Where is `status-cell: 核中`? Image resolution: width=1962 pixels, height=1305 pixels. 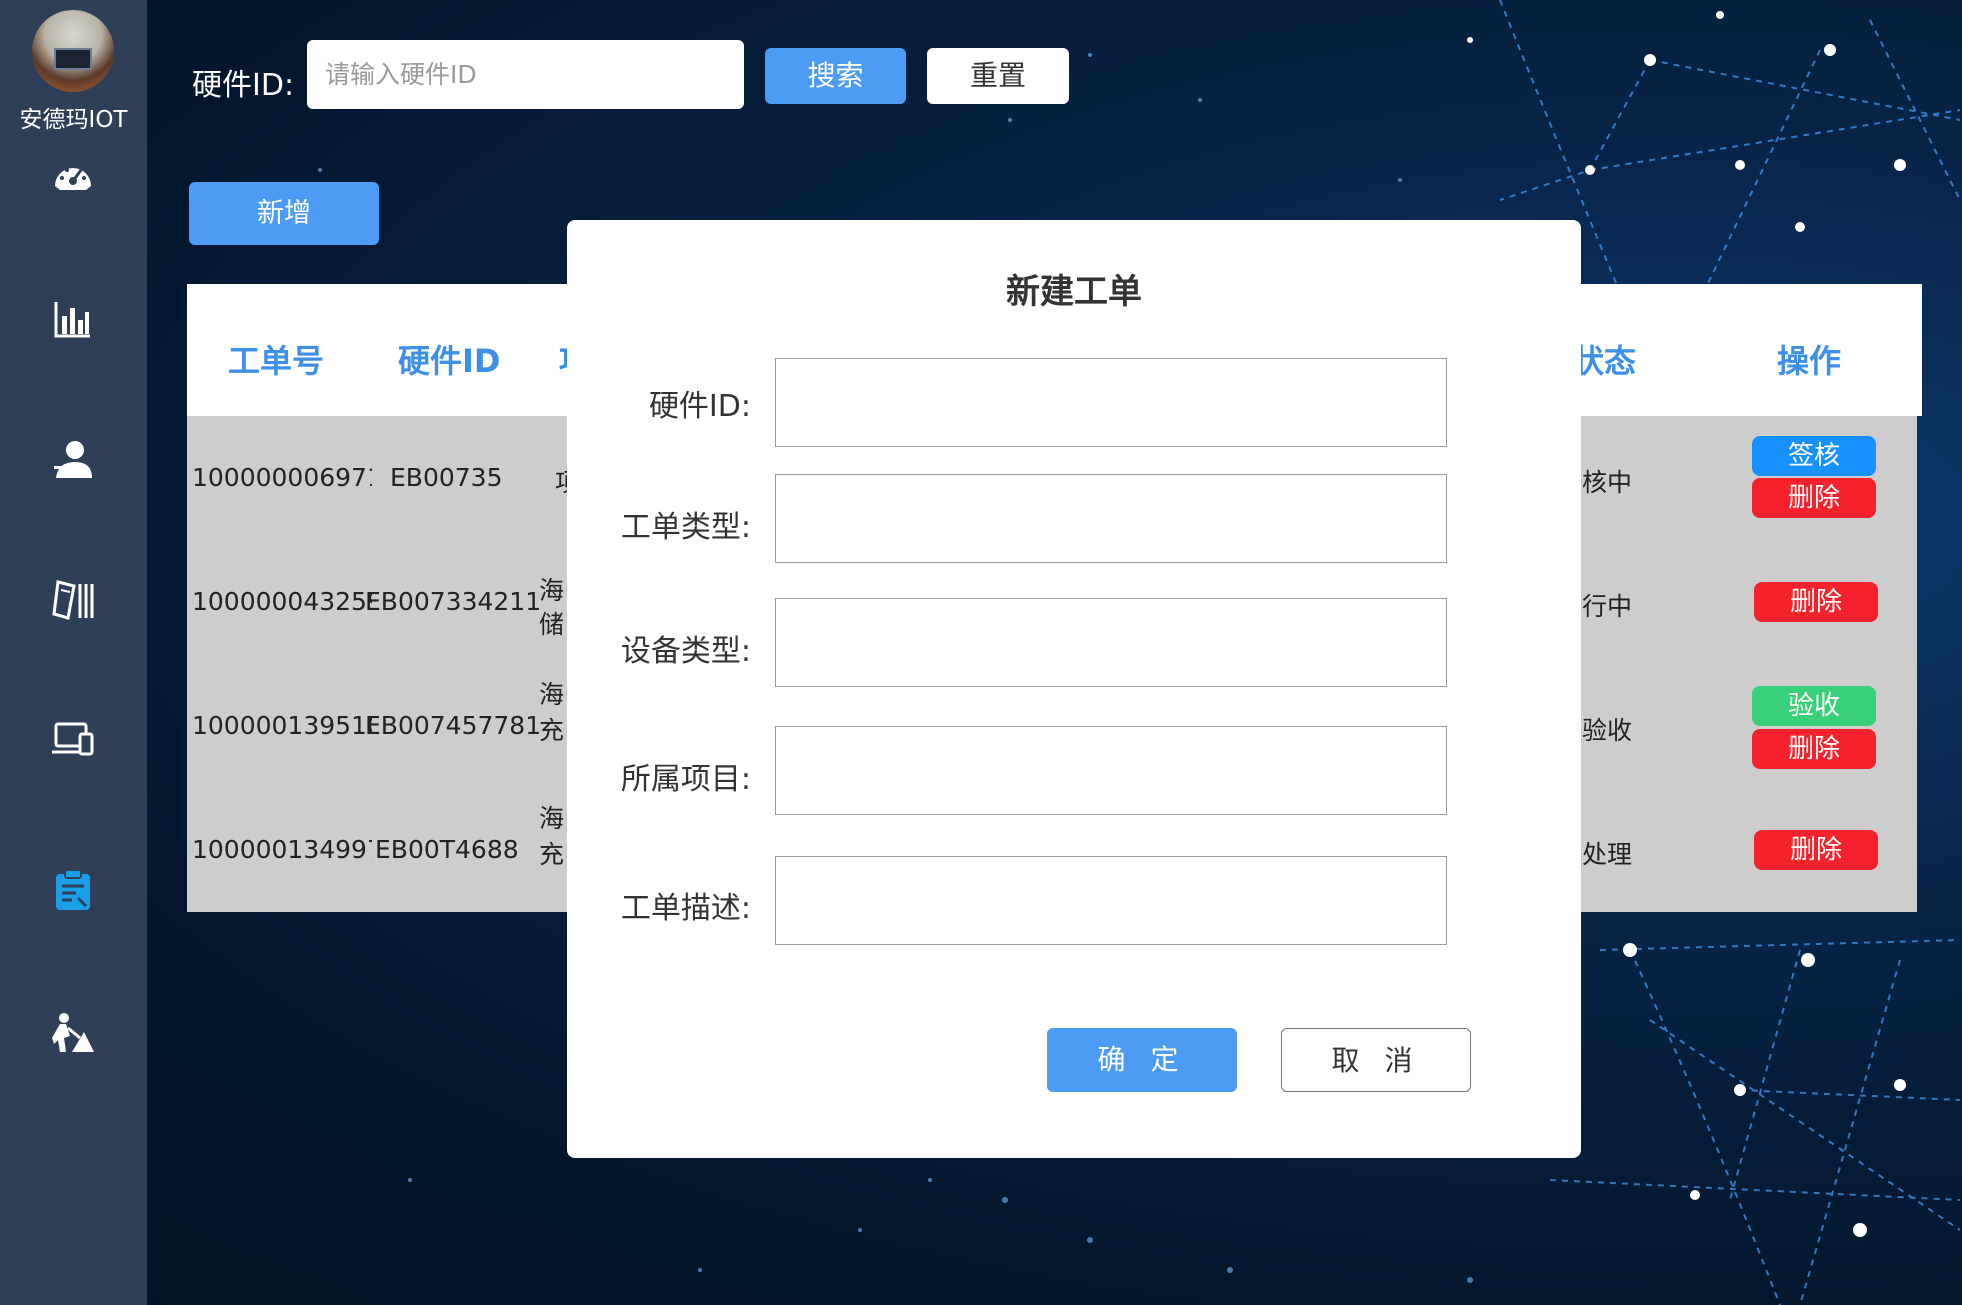 status-cell: 核中 is located at coordinates (1607, 482).